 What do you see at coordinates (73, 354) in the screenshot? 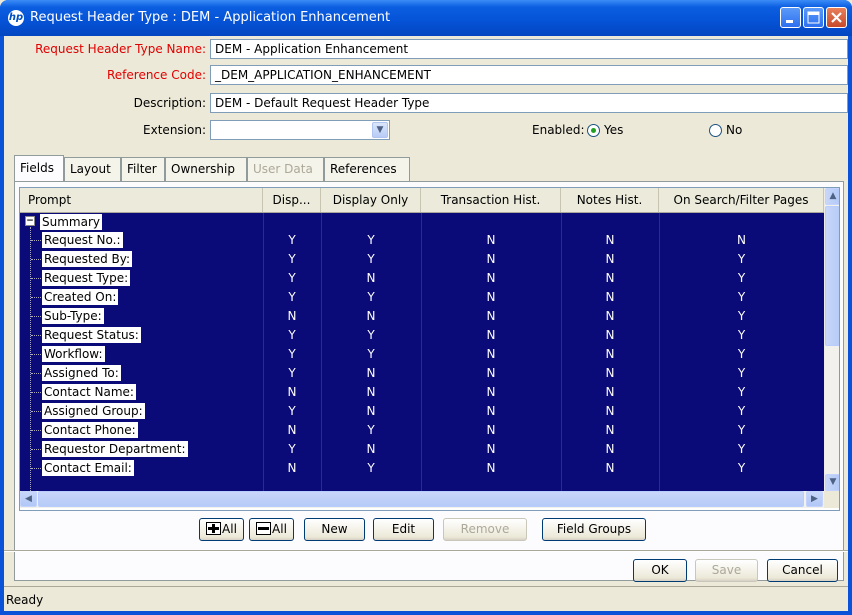
I see `field-prompt: Workflow:` at bounding box center [73, 354].